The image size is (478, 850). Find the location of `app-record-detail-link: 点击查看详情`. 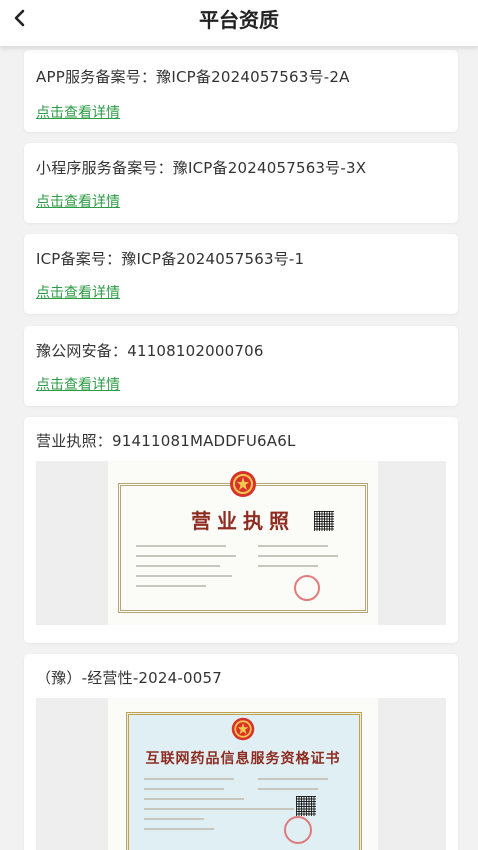

app-record-detail-link: 点击查看详情 is located at coordinates (78, 112).